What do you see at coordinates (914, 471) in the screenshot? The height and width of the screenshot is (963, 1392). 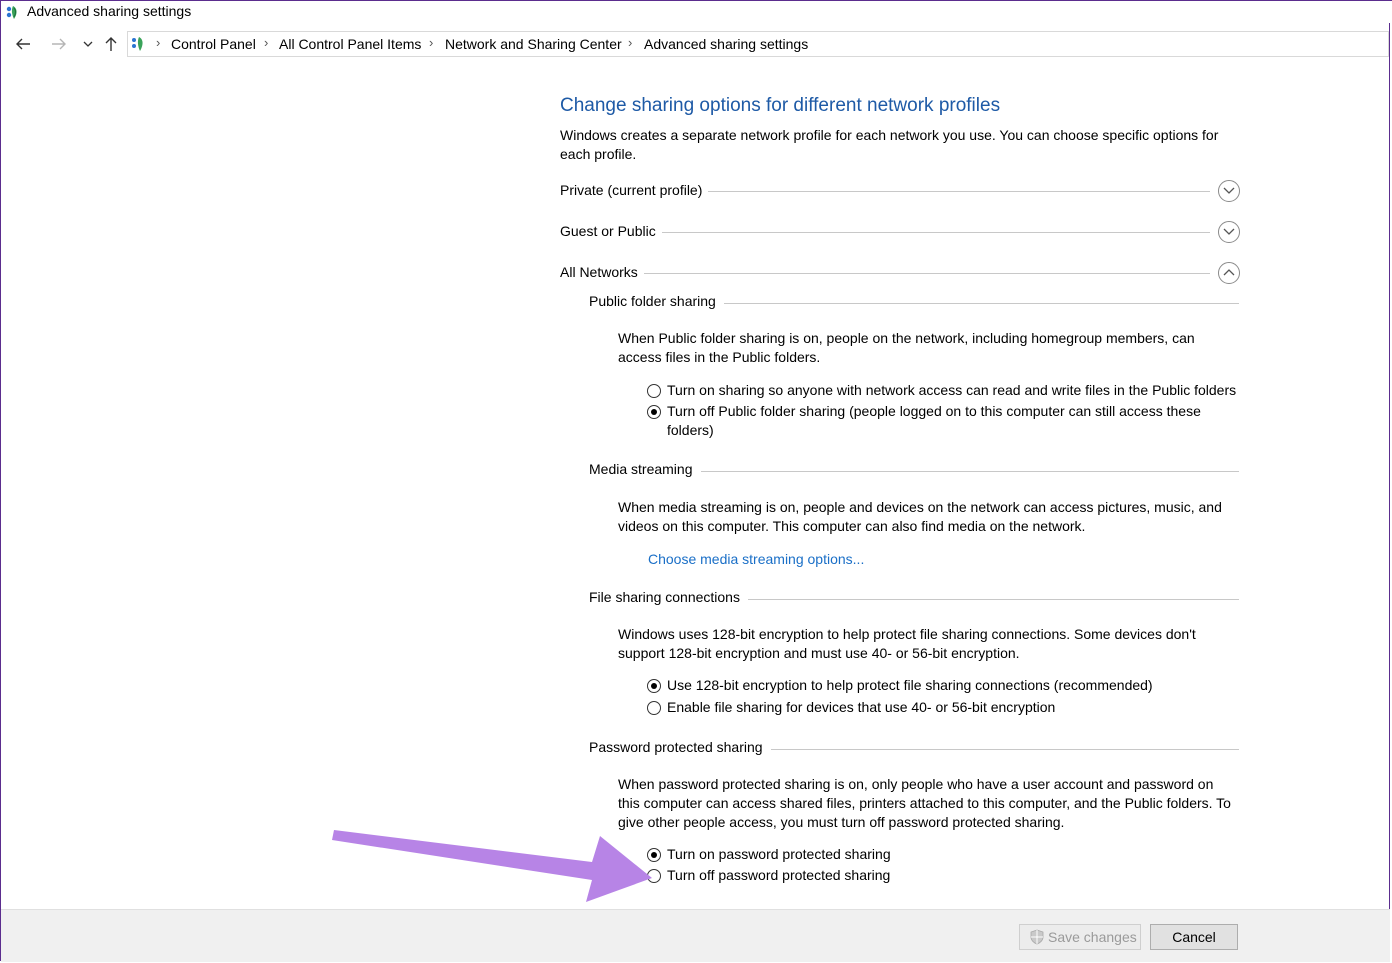 I see `section-media-streaming: Media streaming` at bounding box center [914, 471].